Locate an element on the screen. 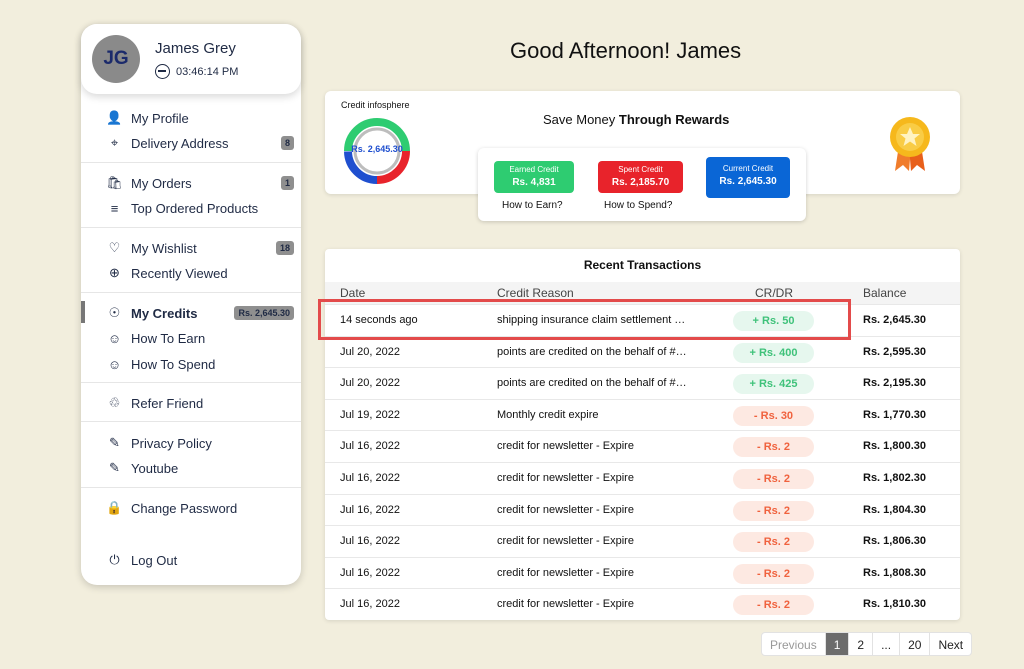 The image size is (1024, 669). sidebar-item-change-password: 🔒 Change Password is located at coordinates (191, 508).